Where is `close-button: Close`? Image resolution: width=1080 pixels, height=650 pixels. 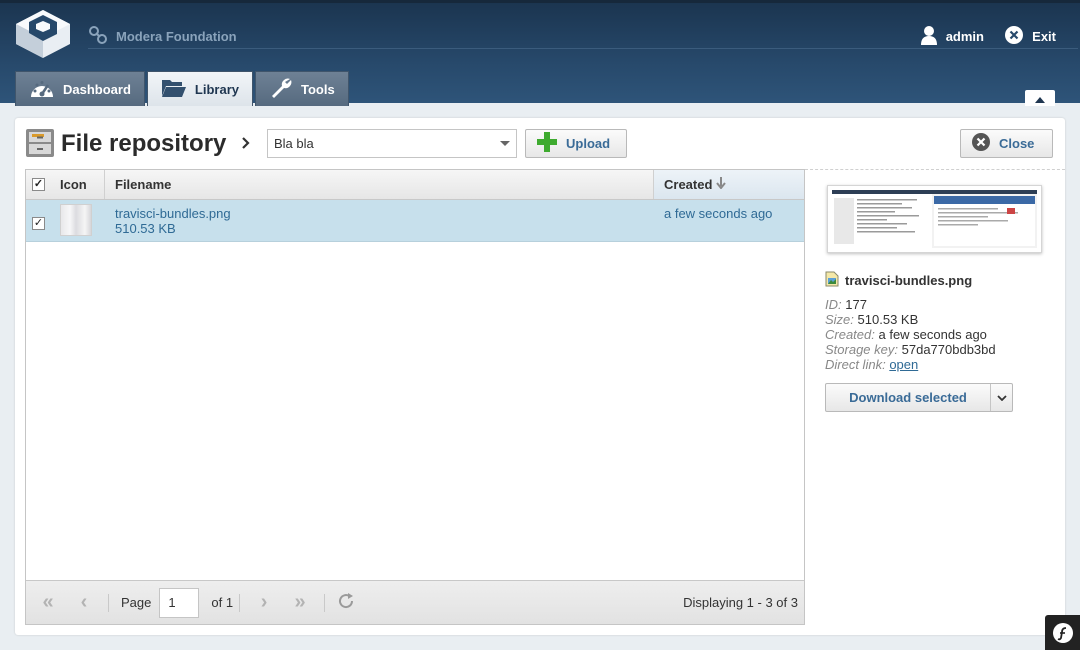 close-button: Close is located at coordinates (1006, 143).